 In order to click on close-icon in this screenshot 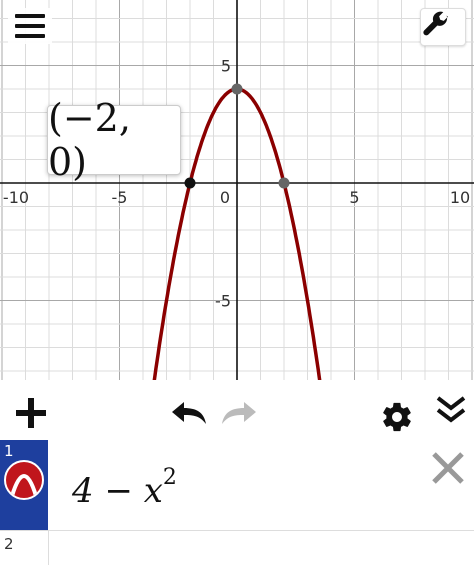, I will do `click(448, 468)`.